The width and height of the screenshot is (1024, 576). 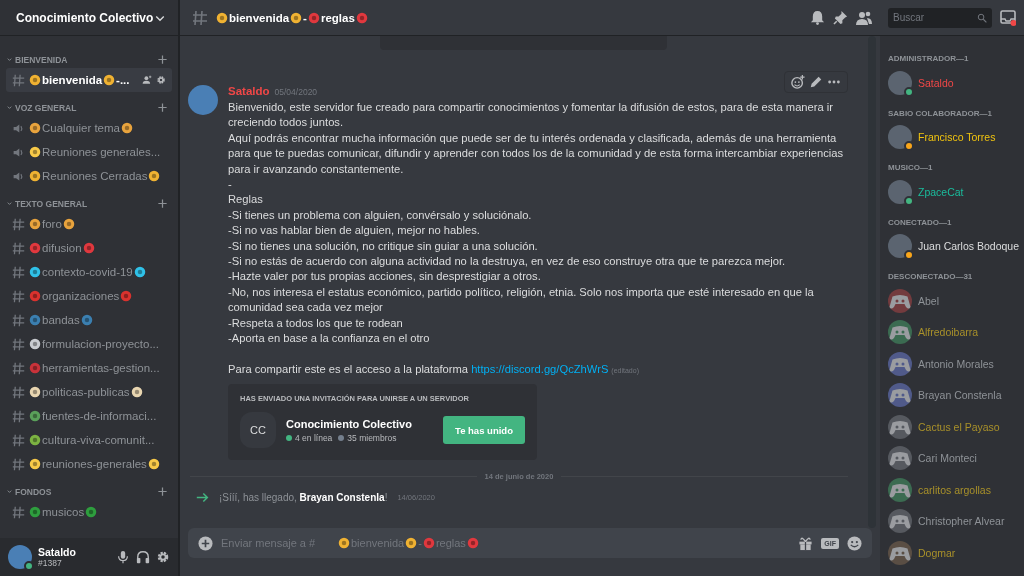 I want to click on channel-item: difusion, so click(x=89, y=248).